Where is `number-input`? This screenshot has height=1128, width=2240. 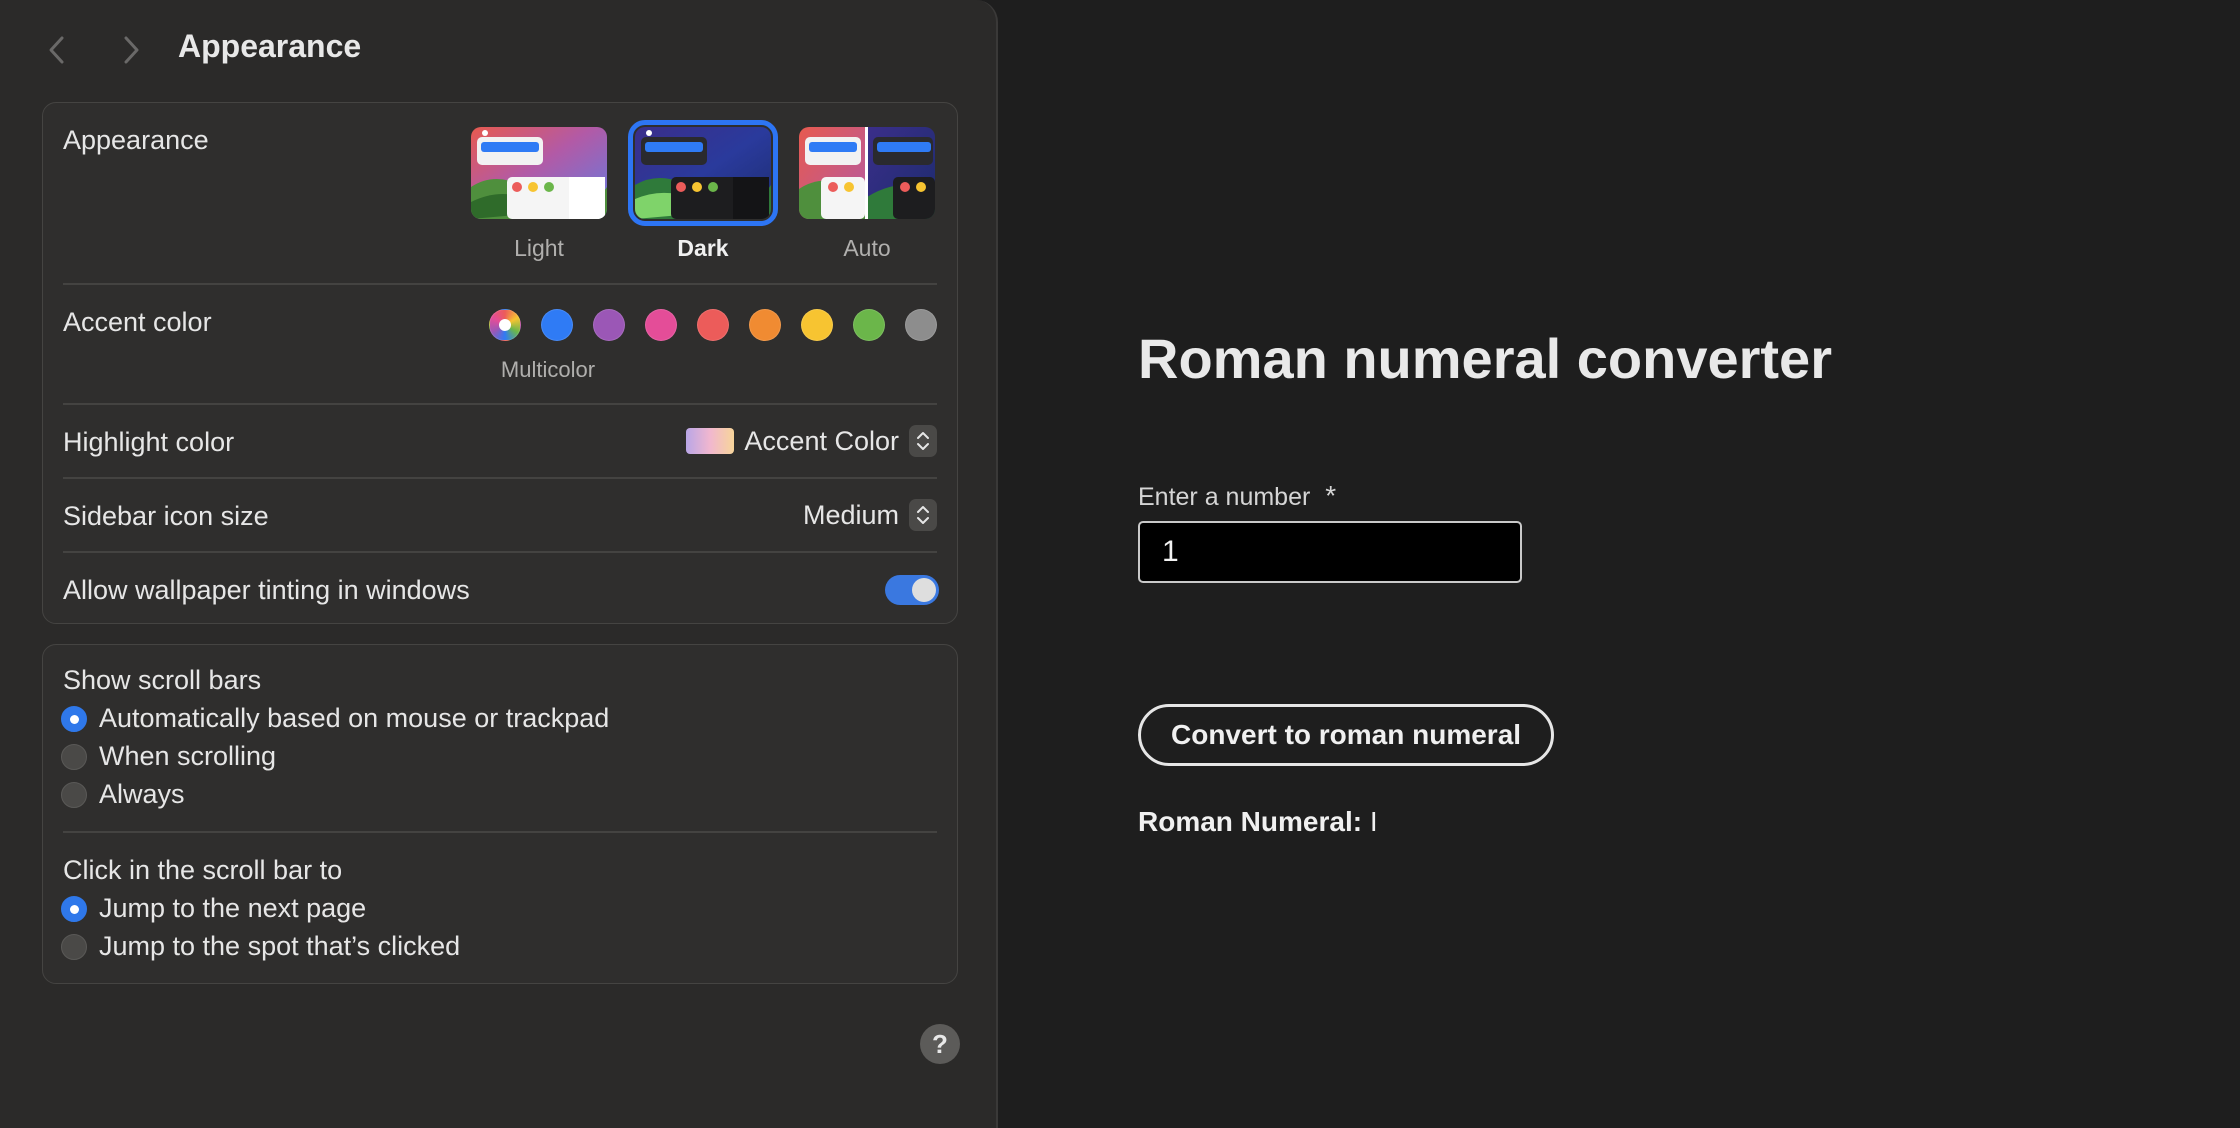 number-input is located at coordinates (1330, 552).